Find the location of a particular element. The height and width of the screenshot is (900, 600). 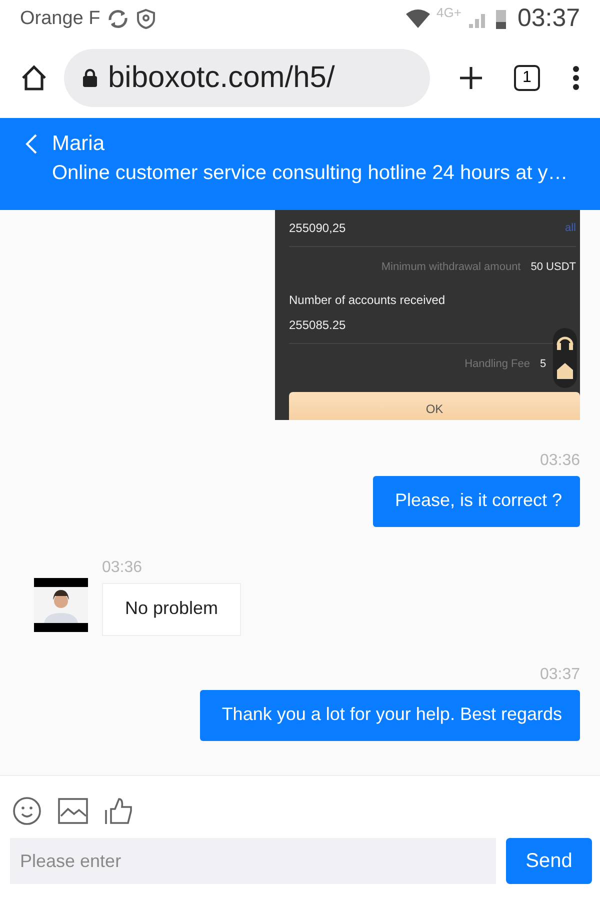

received-value: 255085.25 is located at coordinates (317, 325).